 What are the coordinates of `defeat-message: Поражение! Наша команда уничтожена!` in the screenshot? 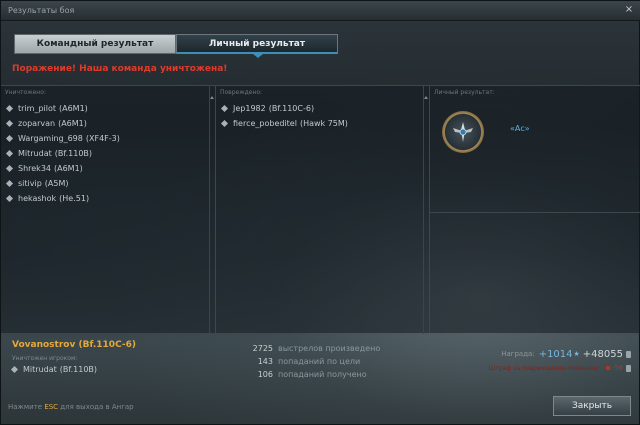 It's located at (120, 69).